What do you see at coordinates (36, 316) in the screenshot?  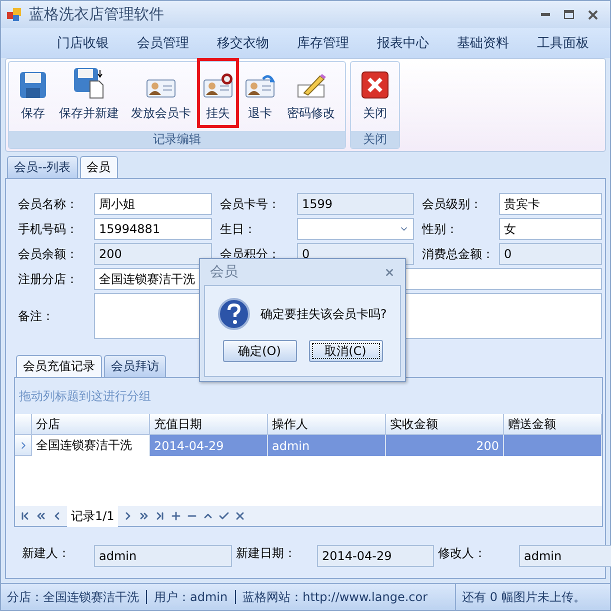 I see `field-label: 备注：` at bounding box center [36, 316].